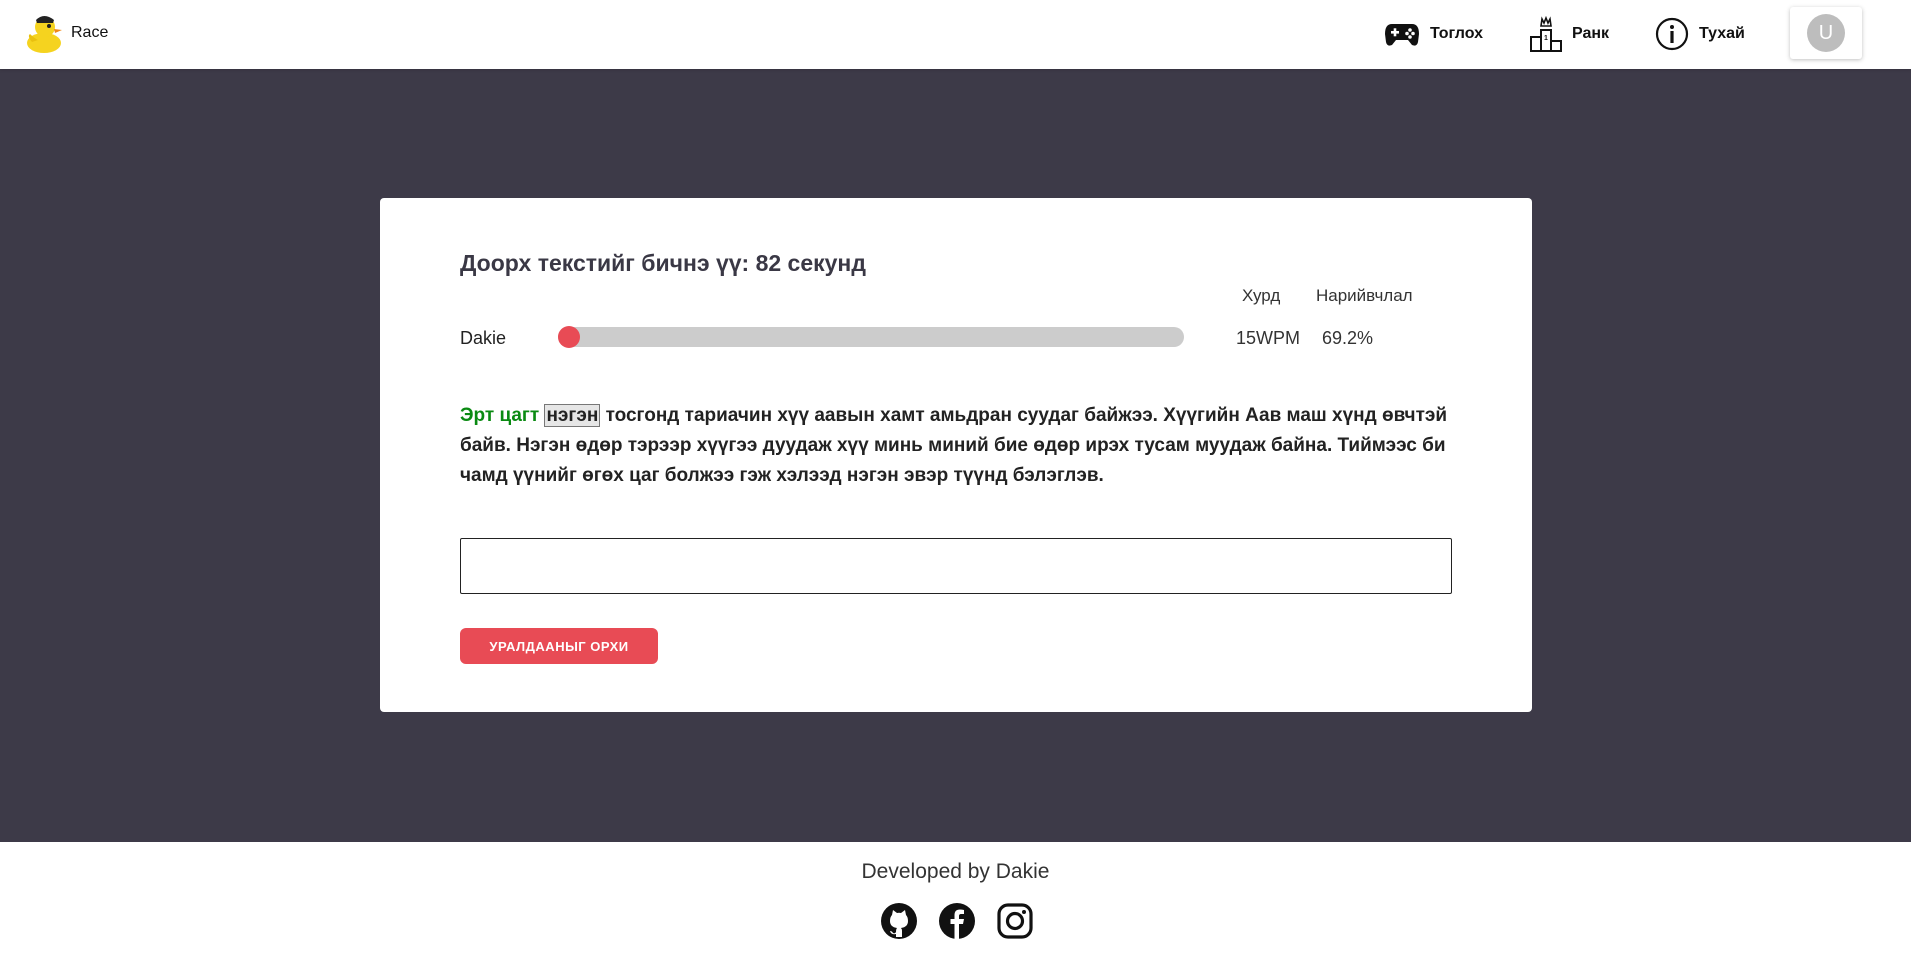 The image size is (1911, 953). Describe the element at coordinates (1268, 338) in the screenshot. I see `speed-value: 15WPM` at that location.